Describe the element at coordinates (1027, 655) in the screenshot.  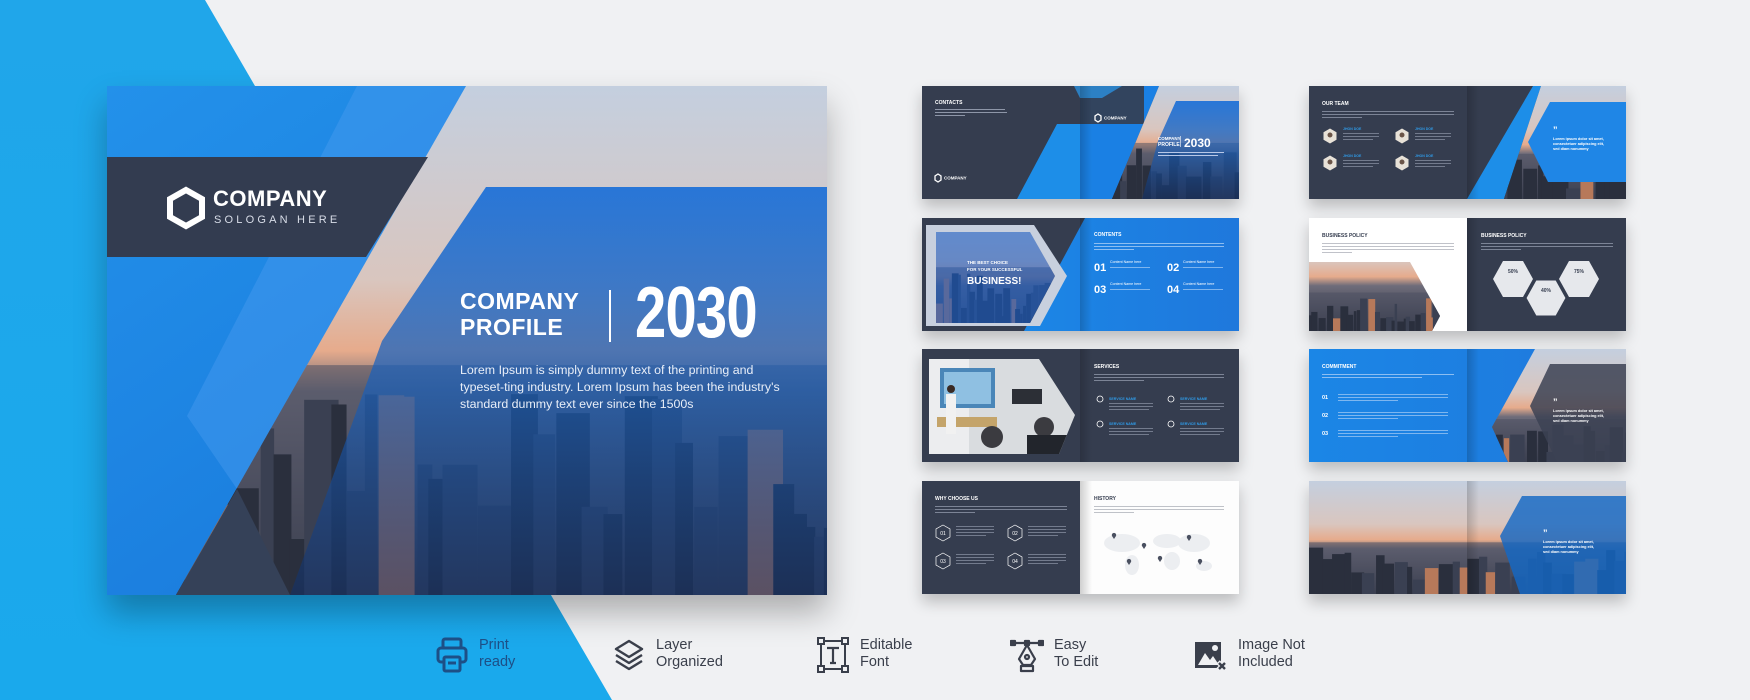
I see `pen-tool-icon` at that location.